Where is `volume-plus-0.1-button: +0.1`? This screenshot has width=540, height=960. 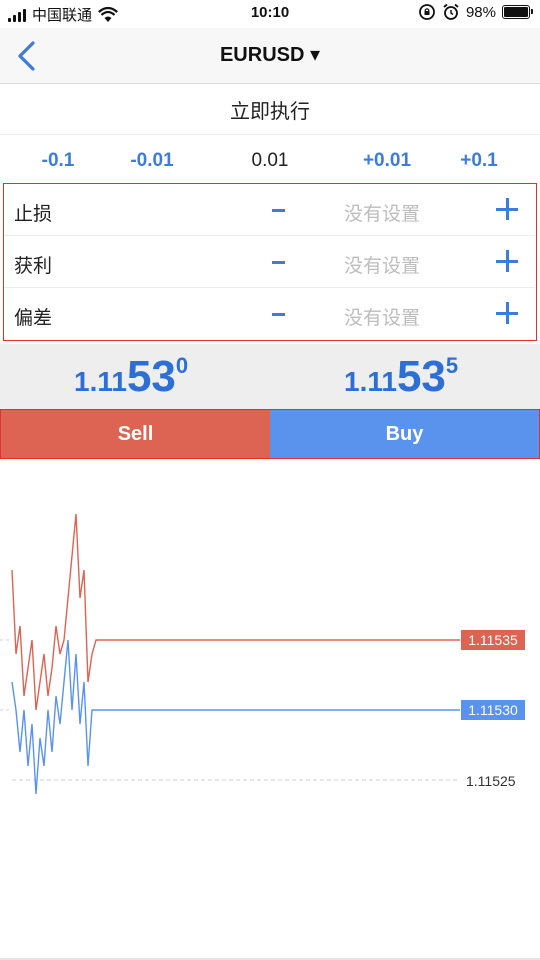 volume-plus-0.1-button: +0.1 is located at coordinates (479, 161).